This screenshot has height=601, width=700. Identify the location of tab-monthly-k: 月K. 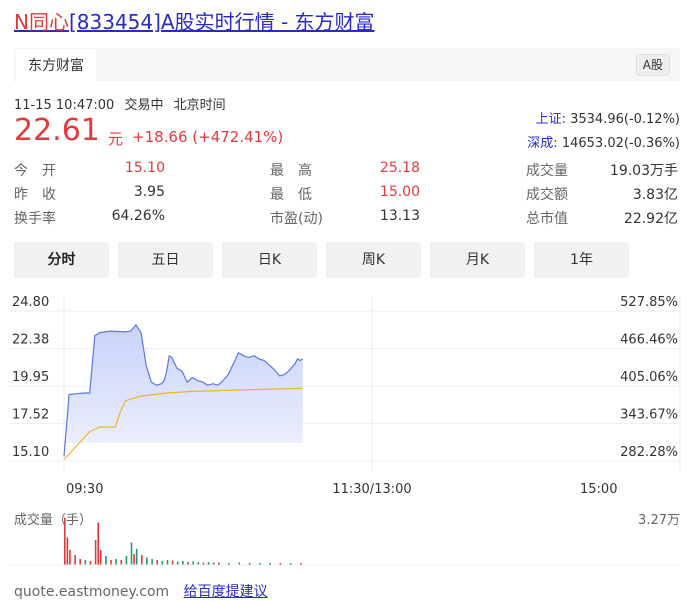
(477, 260).